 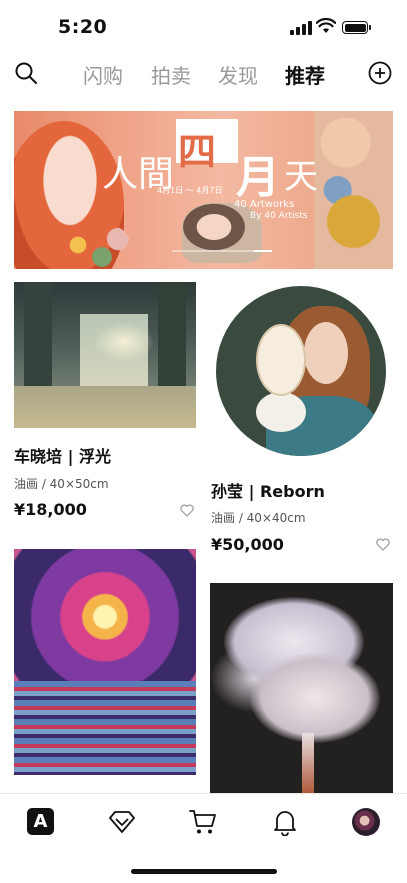 I want to click on banner-artists-count: By 40 Artists, so click(x=279, y=216).